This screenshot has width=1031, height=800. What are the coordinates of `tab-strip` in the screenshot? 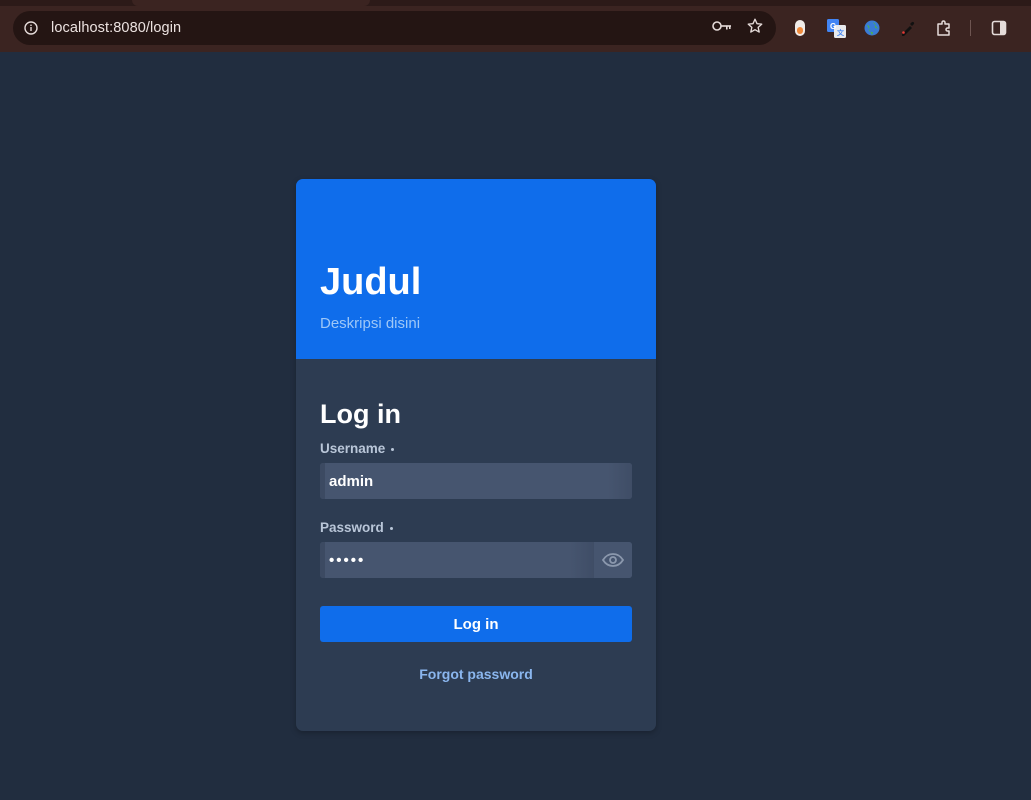 It's located at (515, 3).